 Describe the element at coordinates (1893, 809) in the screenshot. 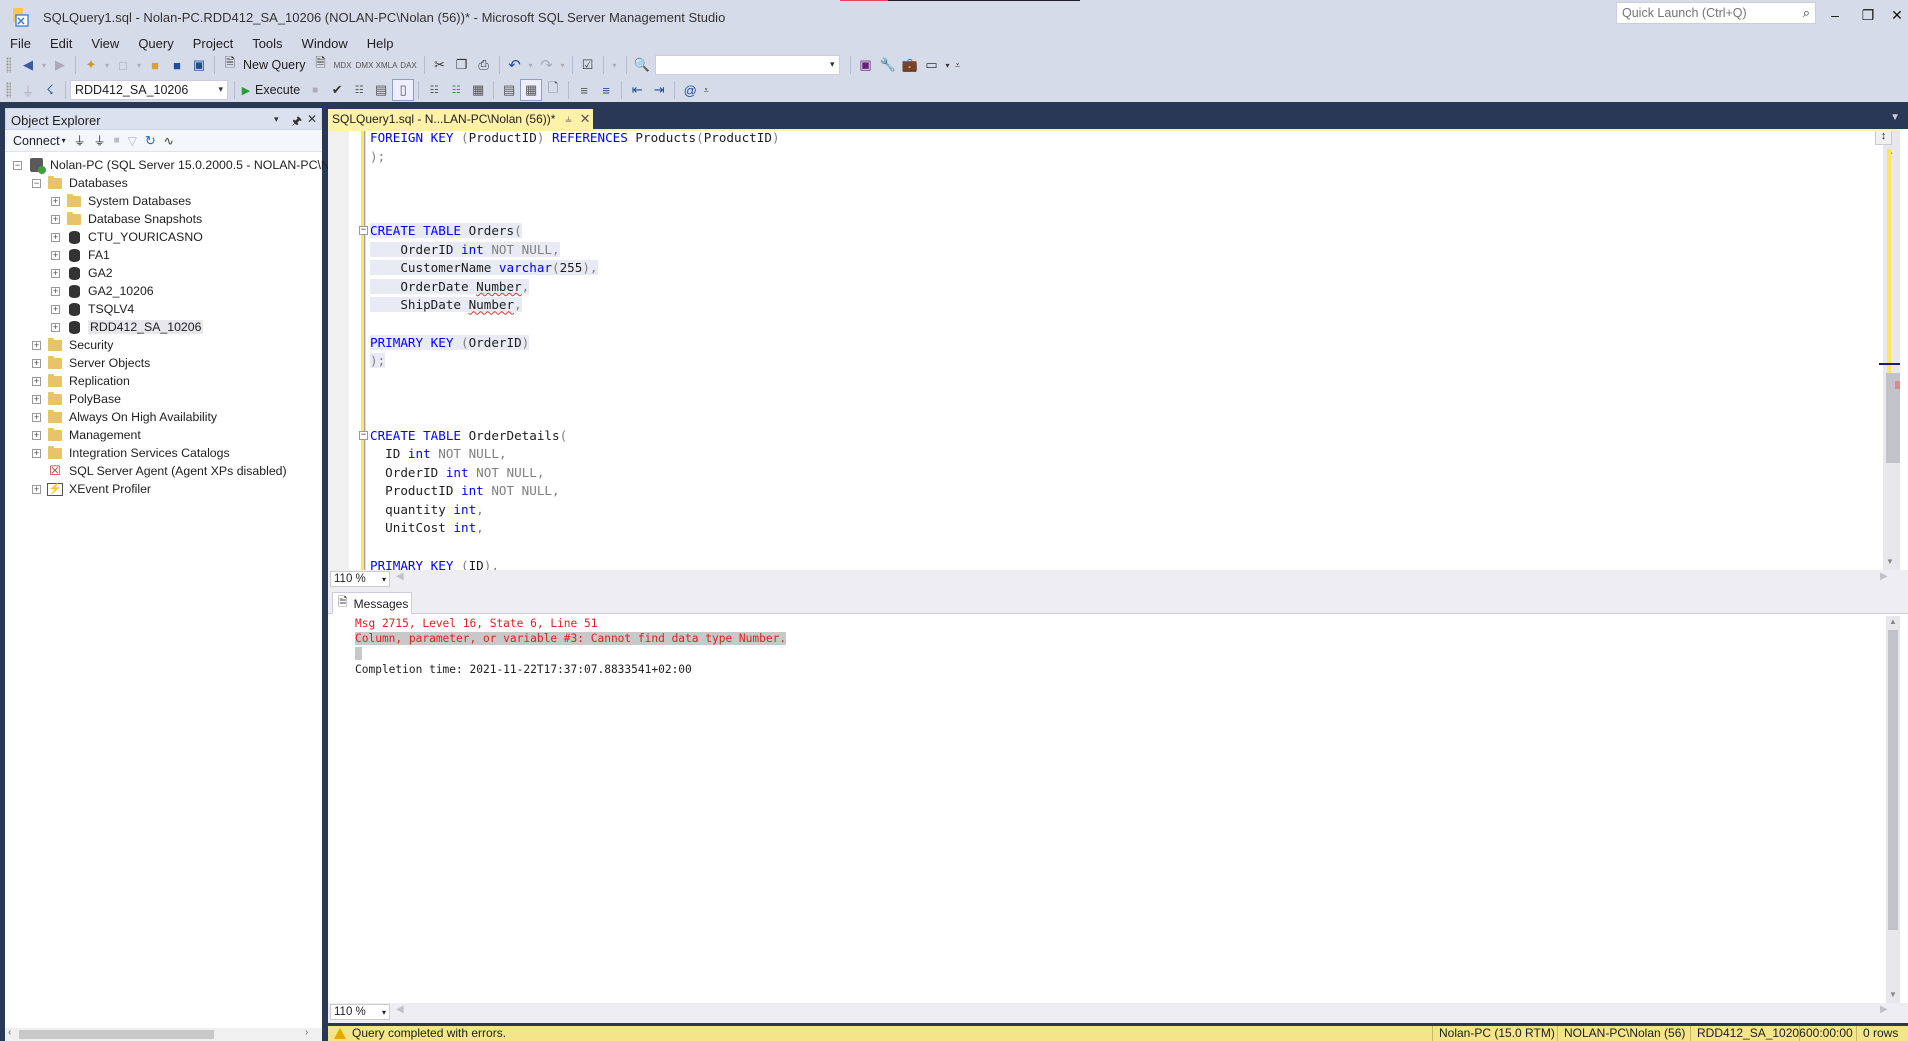

I see `results-vertical-scrollbar: ▲ ▼` at that location.